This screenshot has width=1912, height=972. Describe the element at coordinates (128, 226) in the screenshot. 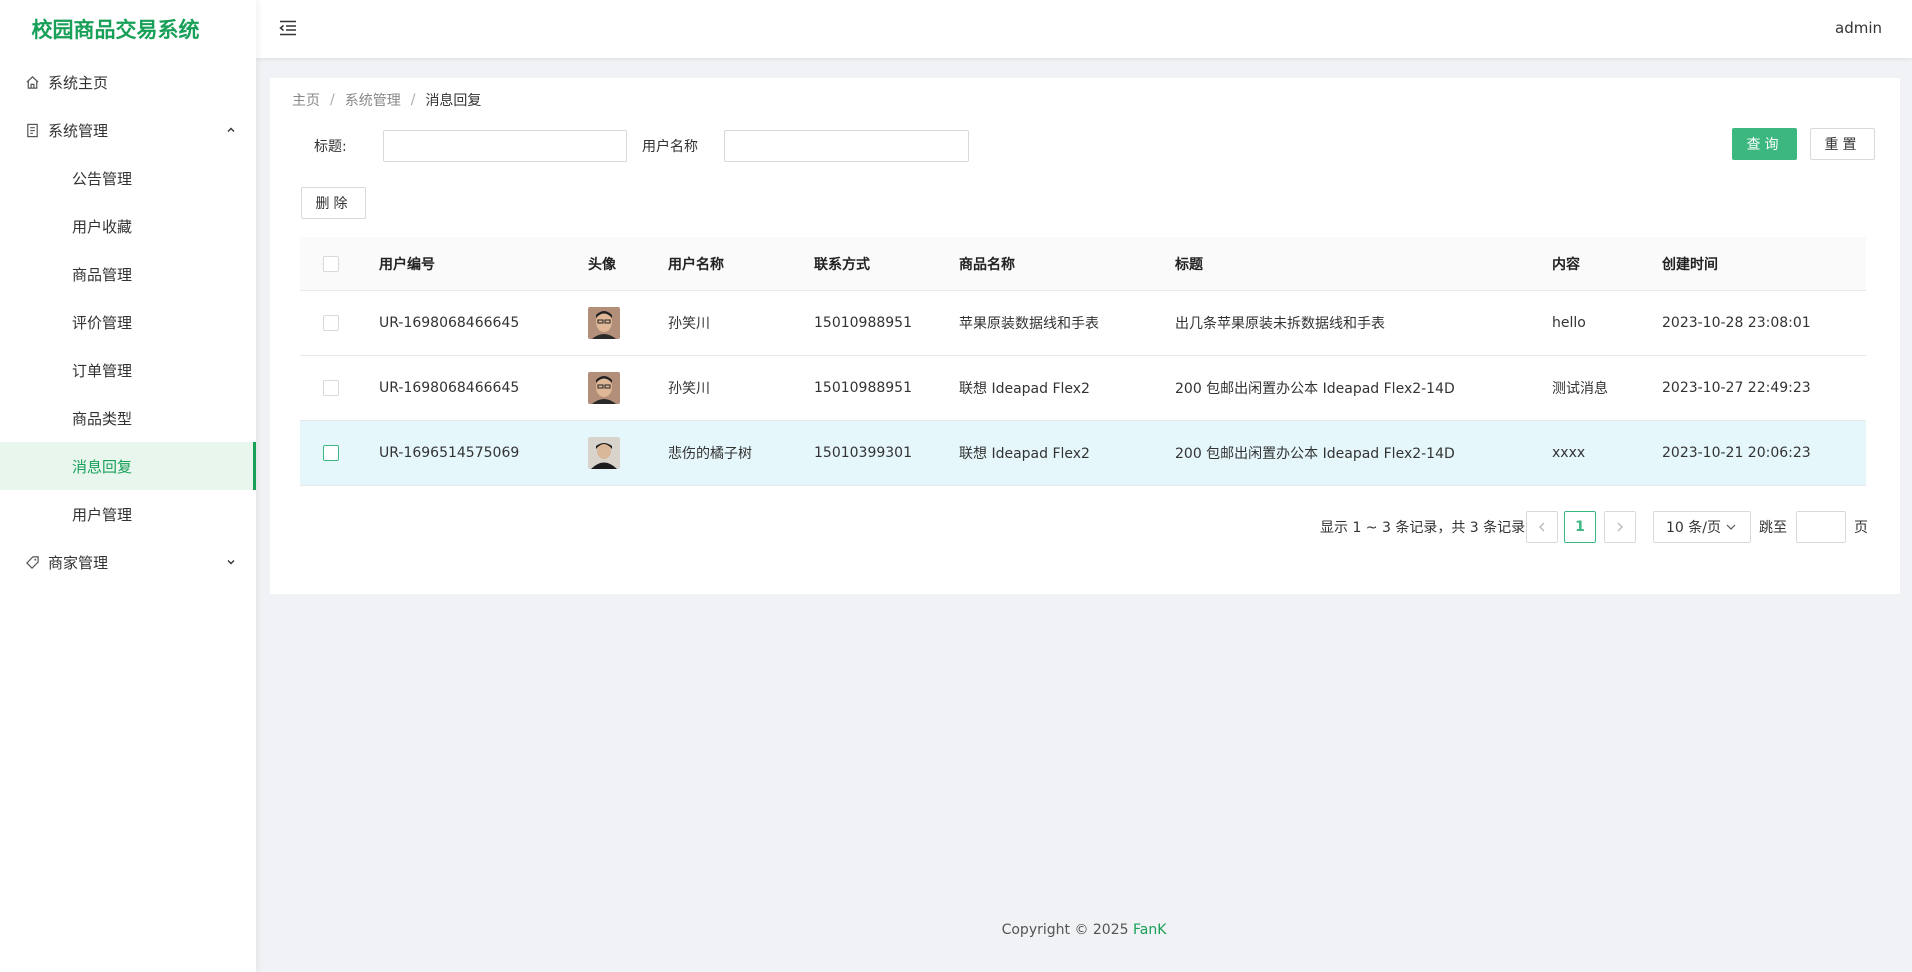

I see `sidebar-item-favorites: 用户收藏` at that location.